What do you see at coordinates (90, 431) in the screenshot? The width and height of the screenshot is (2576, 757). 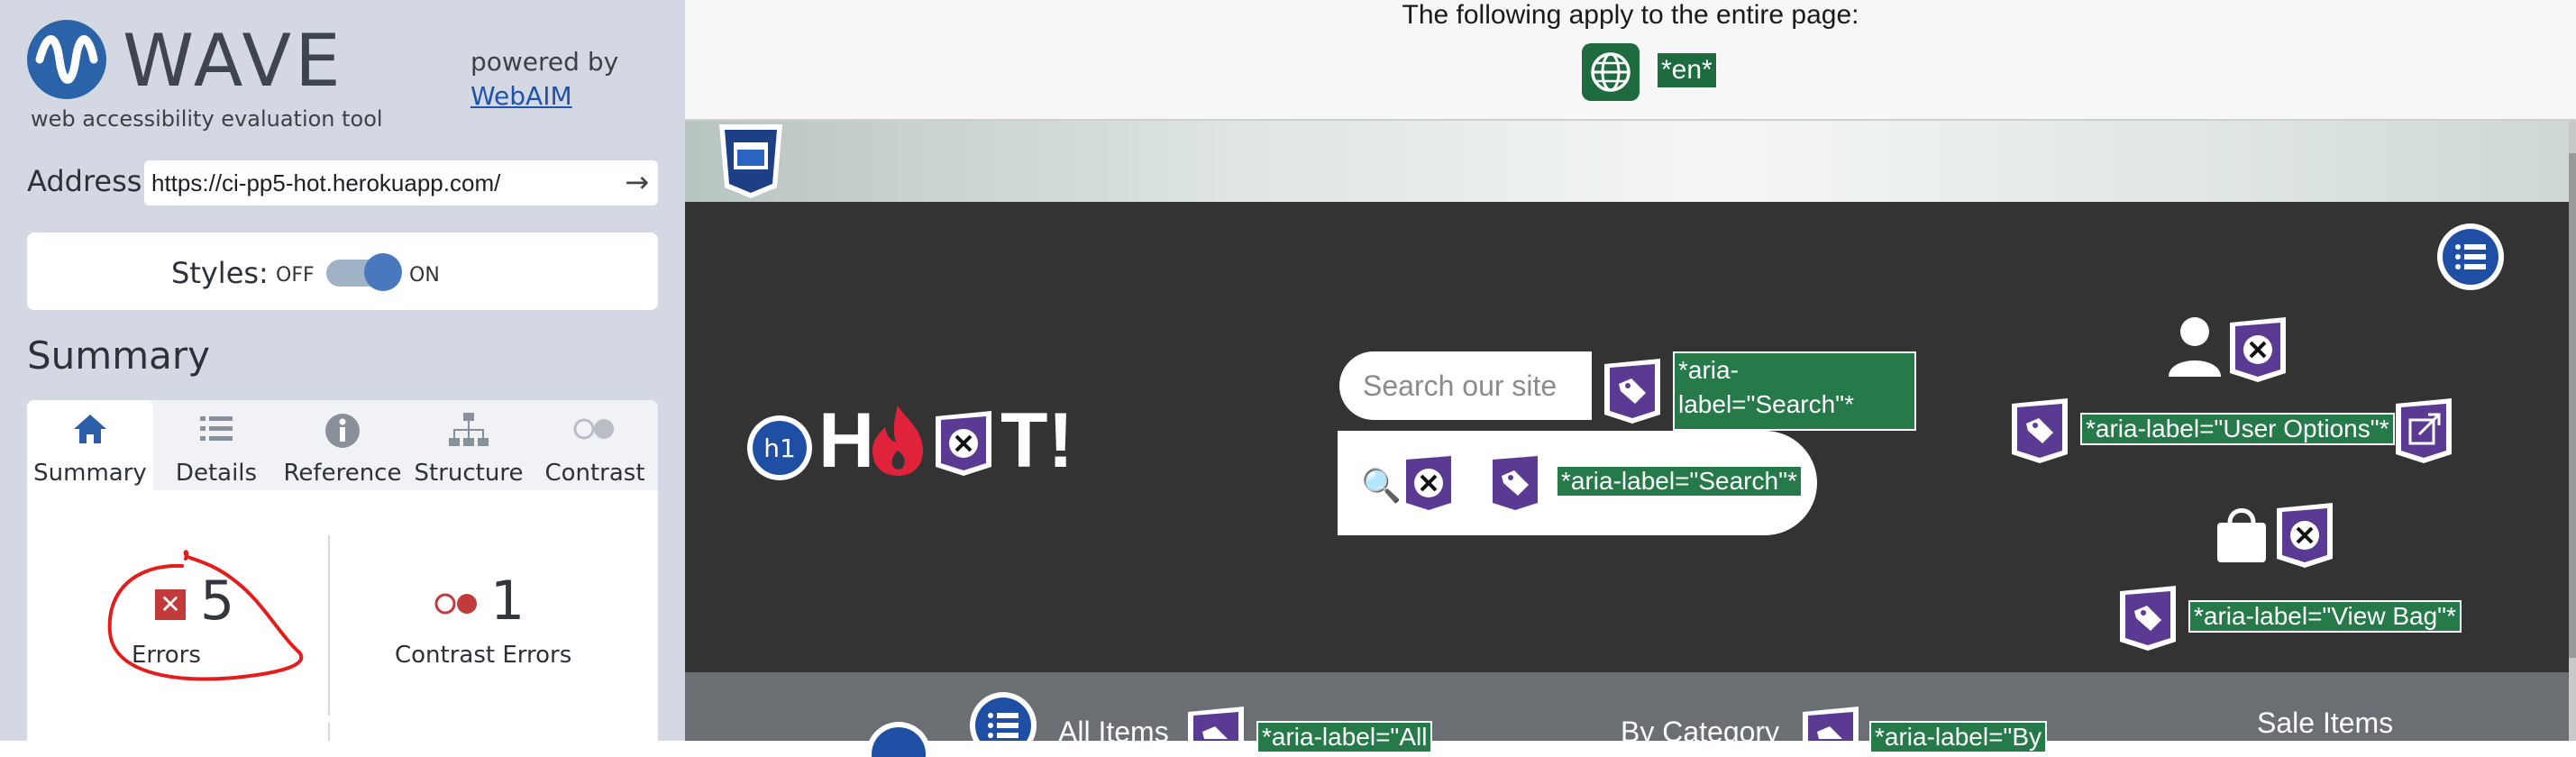 I see `home-icon` at bounding box center [90, 431].